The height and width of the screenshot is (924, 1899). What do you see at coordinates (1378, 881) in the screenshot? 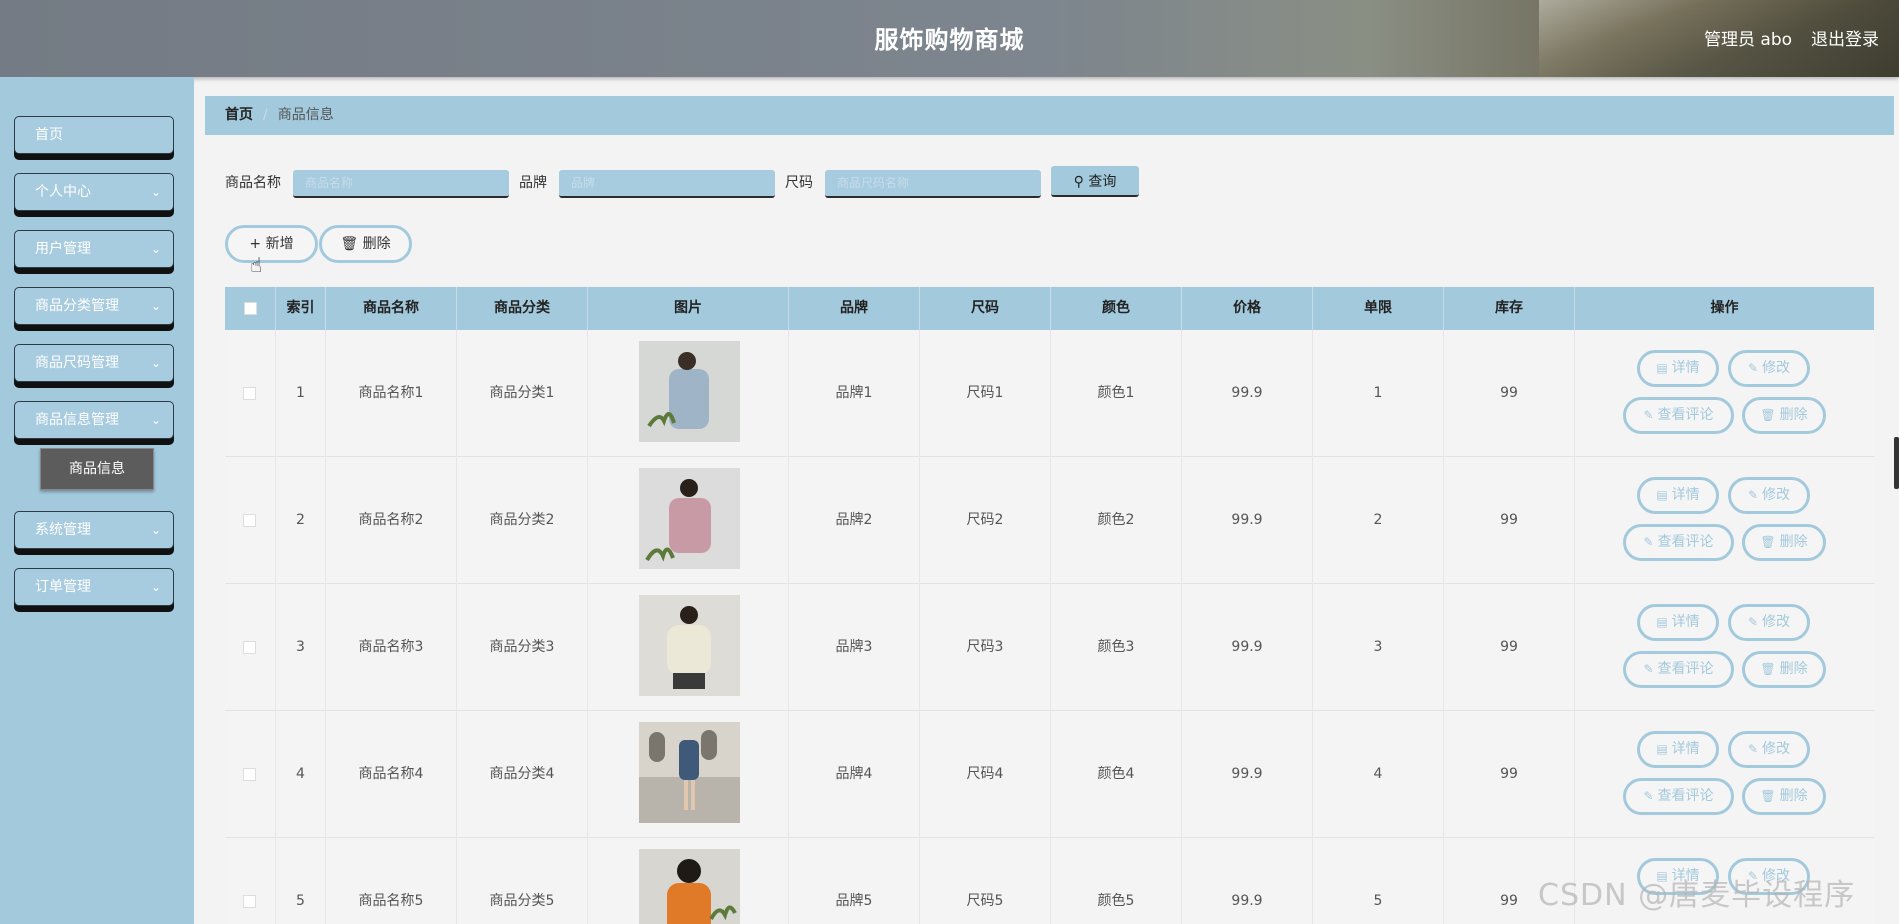
I see `limit-cell: 5` at bounding box center [1378, 881].